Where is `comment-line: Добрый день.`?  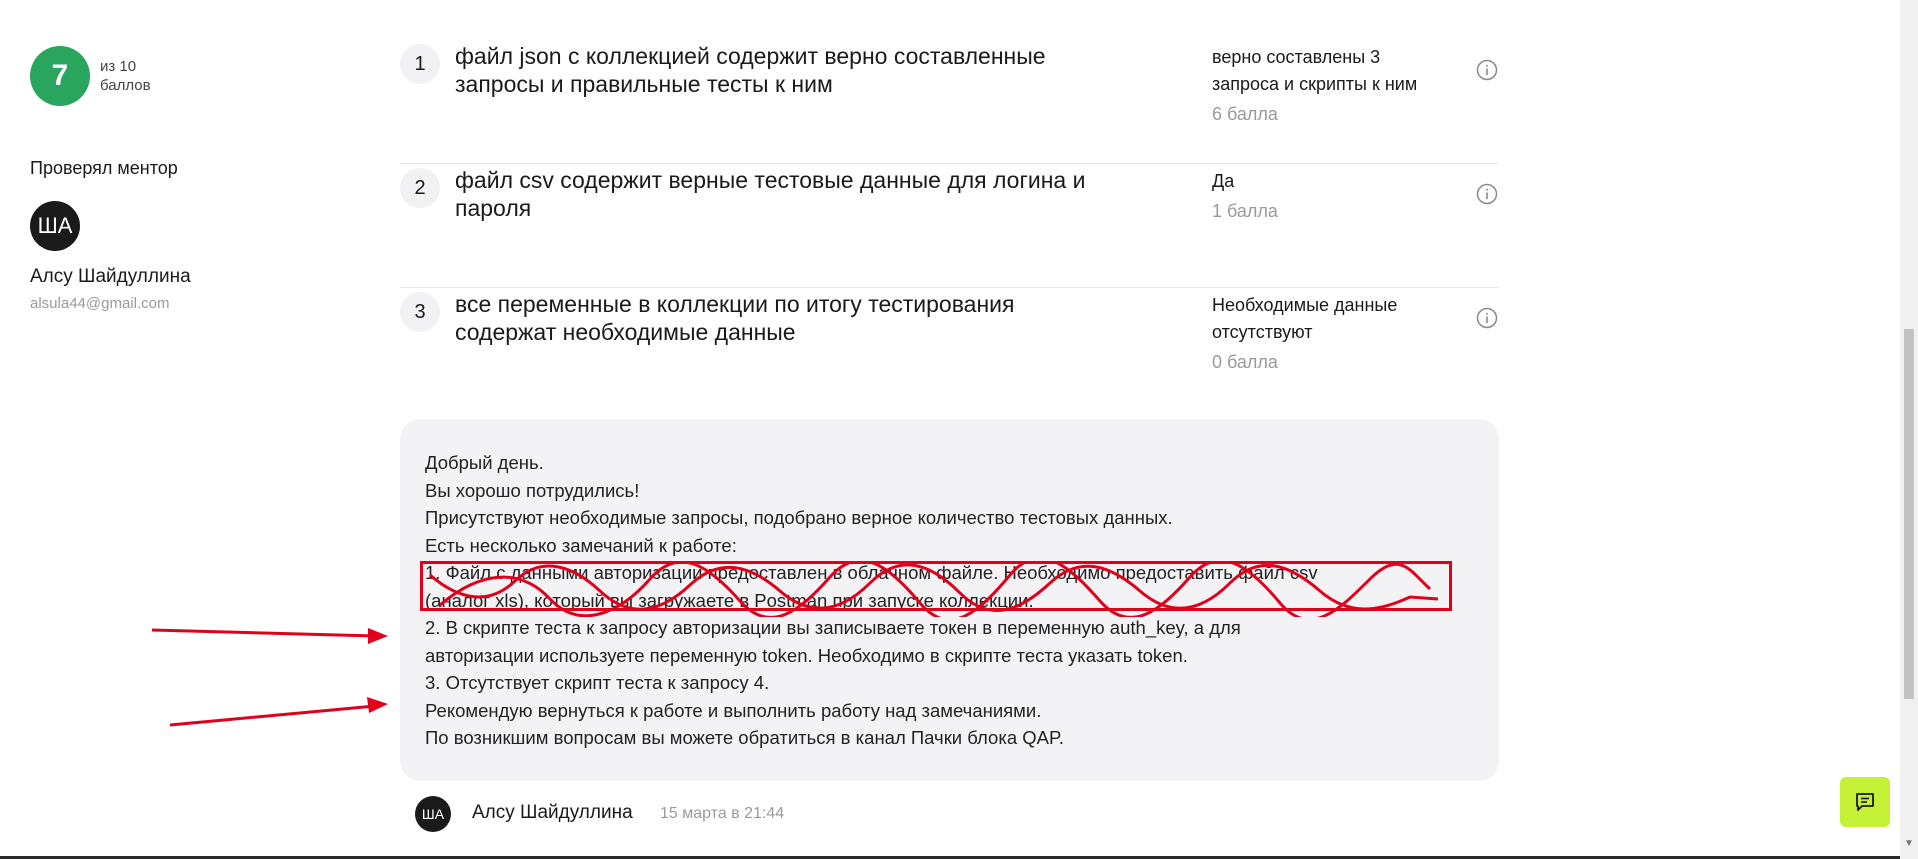
comment-line: Добрый день. is located at coordinates (484, 462).